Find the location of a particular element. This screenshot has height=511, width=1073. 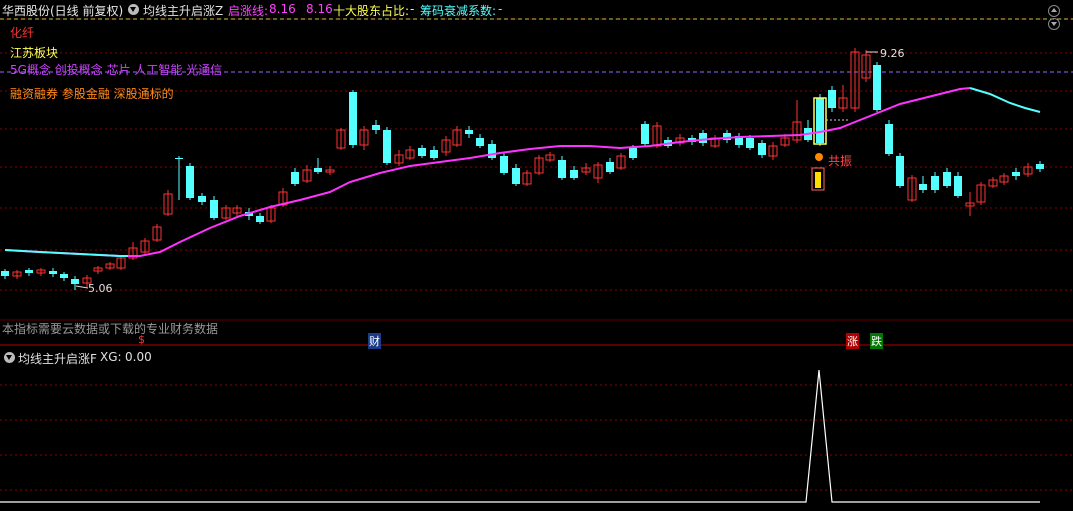

indicator-settings-icon is located at coordinates (133, 9).